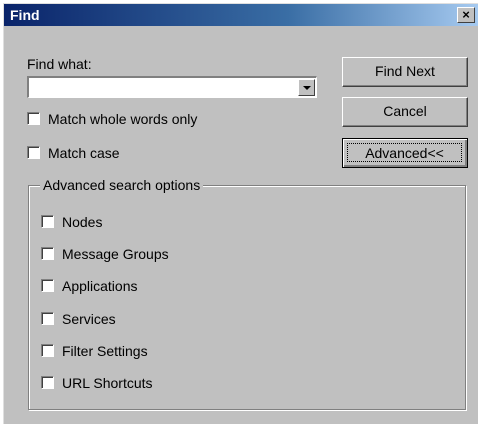  Describe the element at coordinates (84, 153) in the screenshot. I see `match-case-label: Match case` at that location.